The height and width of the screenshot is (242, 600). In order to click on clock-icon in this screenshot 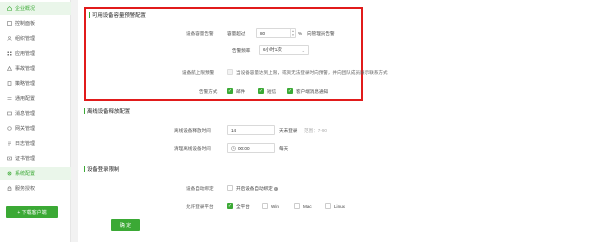, I will do `click(233, 148)`.